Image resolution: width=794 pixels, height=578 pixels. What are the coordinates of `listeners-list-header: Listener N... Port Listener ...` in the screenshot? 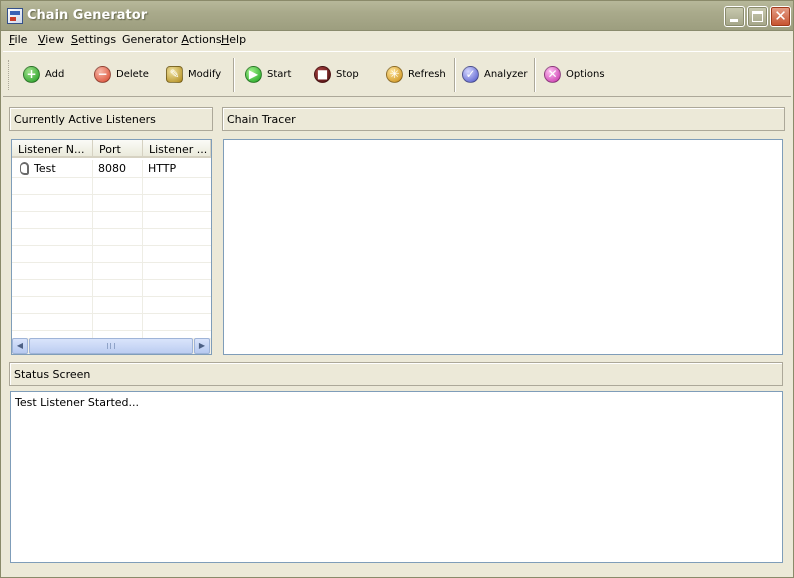 It's located at (111, 149).